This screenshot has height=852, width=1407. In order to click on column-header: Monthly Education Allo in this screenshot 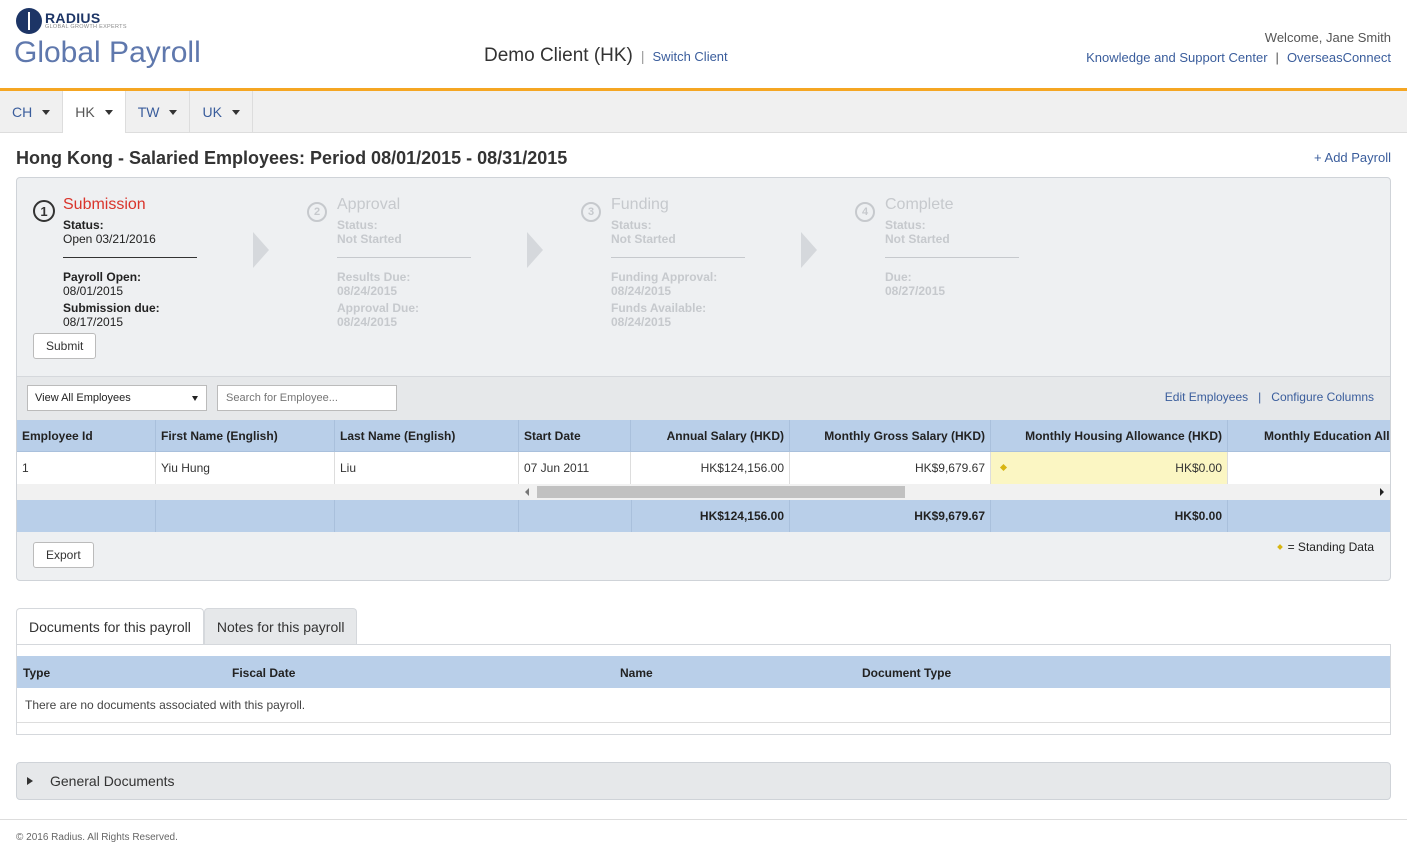, I will do `click(1309, 435)`.